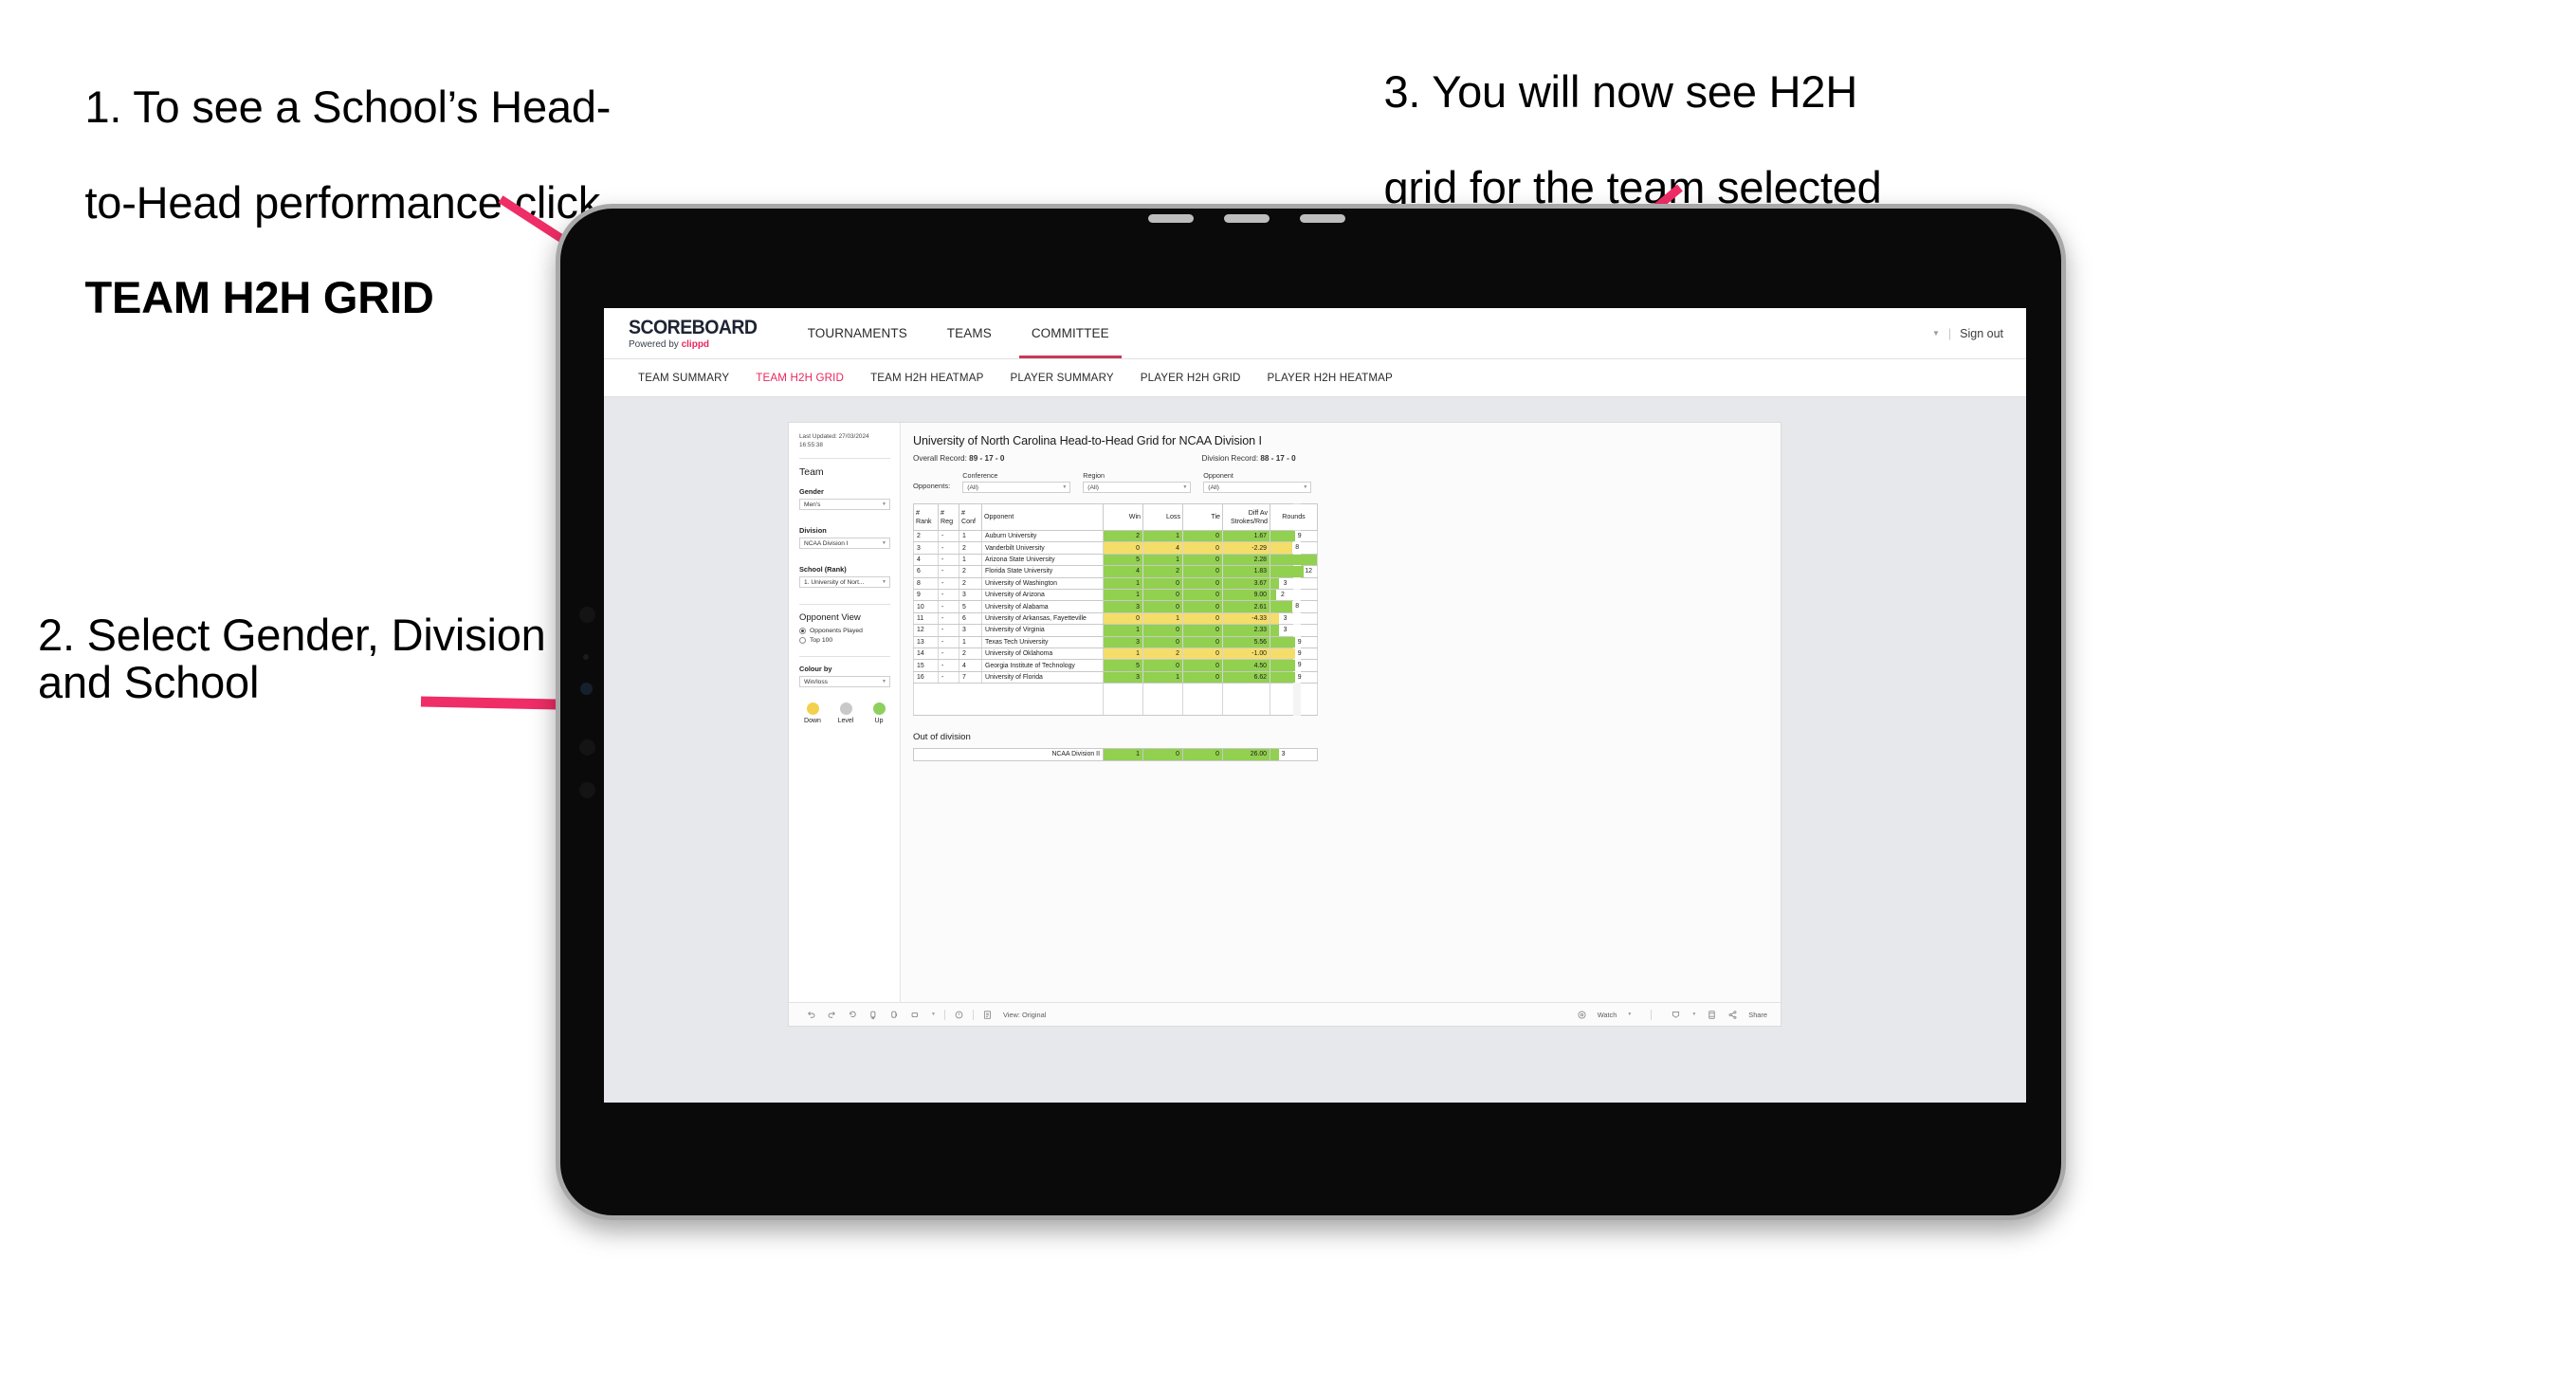  I want to click on radio-top-100-label: Top 100, so click(821, 641).